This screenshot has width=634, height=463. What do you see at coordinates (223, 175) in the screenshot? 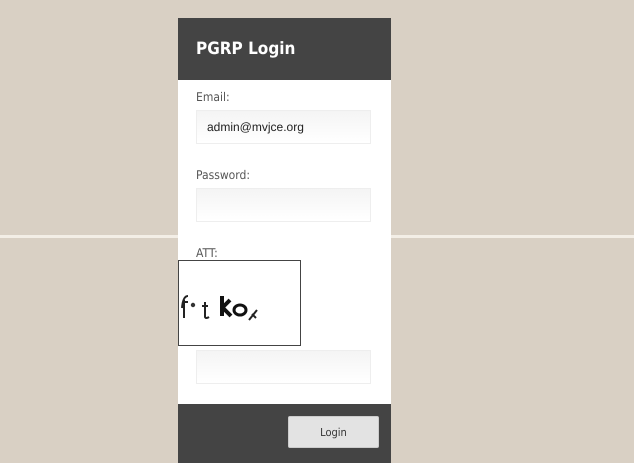
I see `field-label: Password:` at bounding box center [223, 175].